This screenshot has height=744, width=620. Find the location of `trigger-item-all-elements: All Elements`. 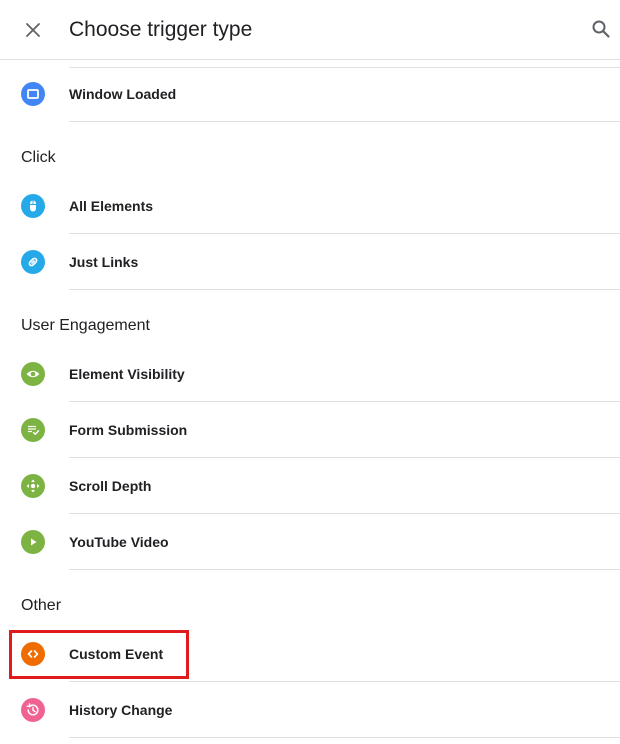

trigger-item-all-elements: All Elements is located at coordinates (310, 206).